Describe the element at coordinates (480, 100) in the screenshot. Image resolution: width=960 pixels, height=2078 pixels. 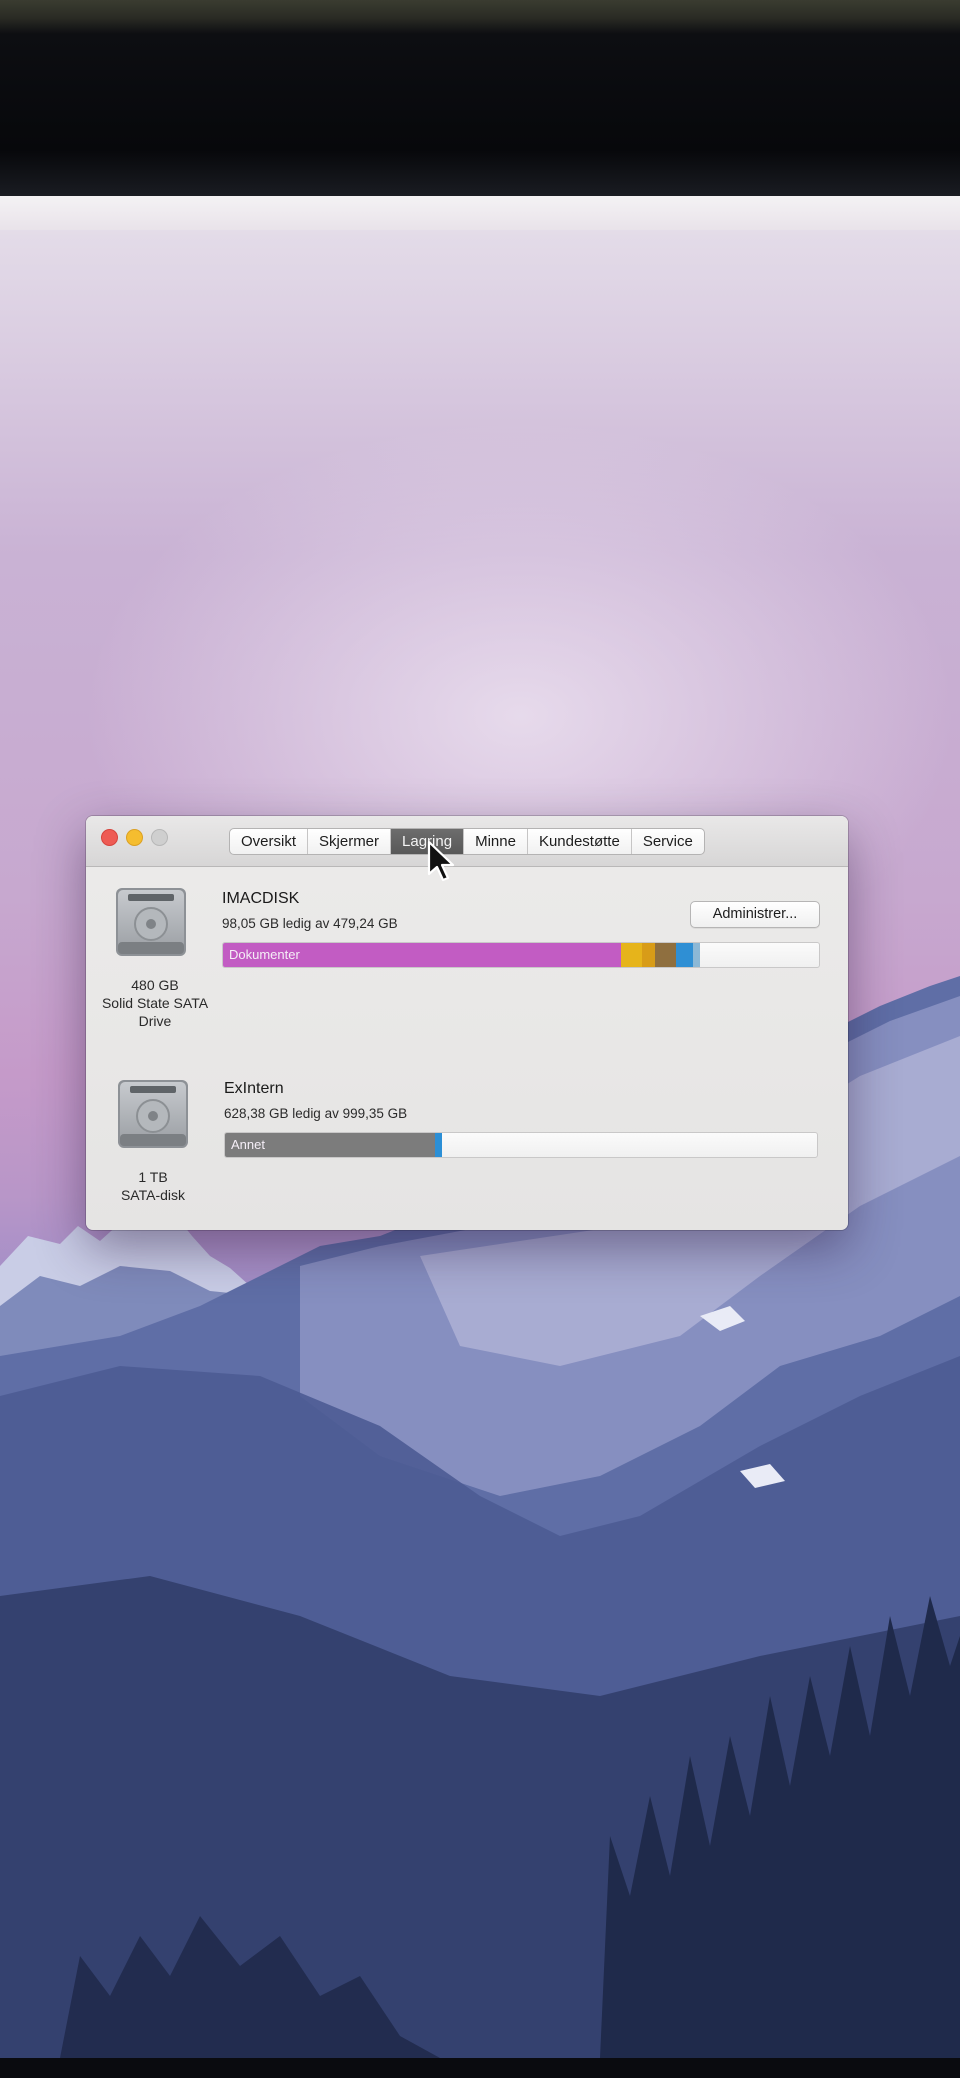
I see `monitor-top-bezel` at that location.